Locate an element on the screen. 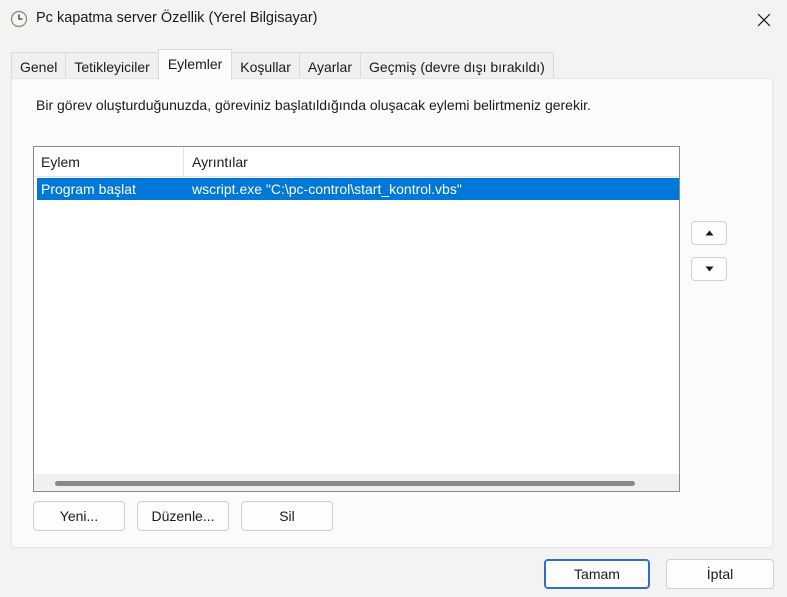 This screenshot has height=597, width=787. tab-gecmis: Geçmiş (devre dışı bırakıldı) is located at coordinates (456, 65).